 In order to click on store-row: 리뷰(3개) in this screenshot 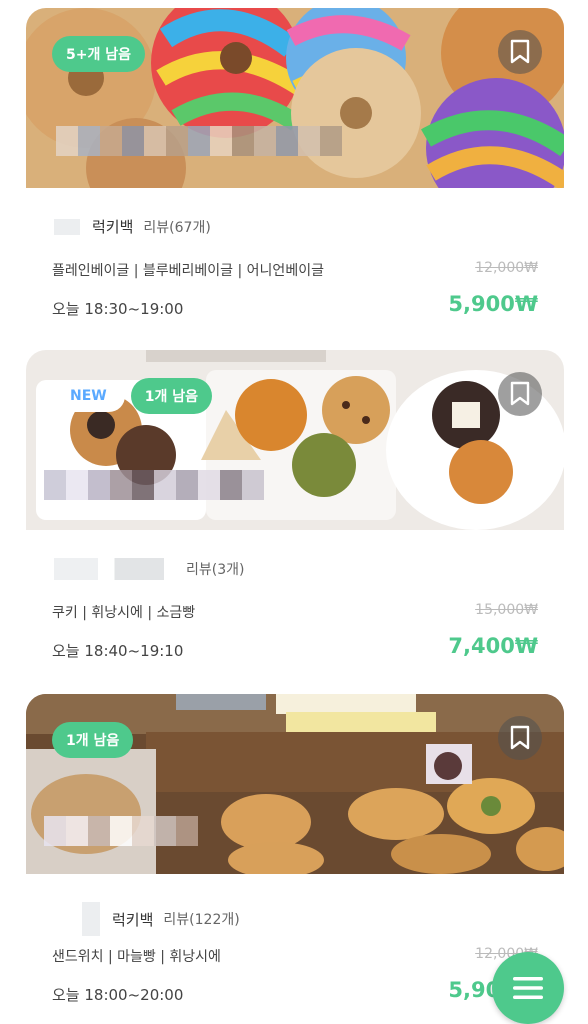, I will do `click(149, 569)`.